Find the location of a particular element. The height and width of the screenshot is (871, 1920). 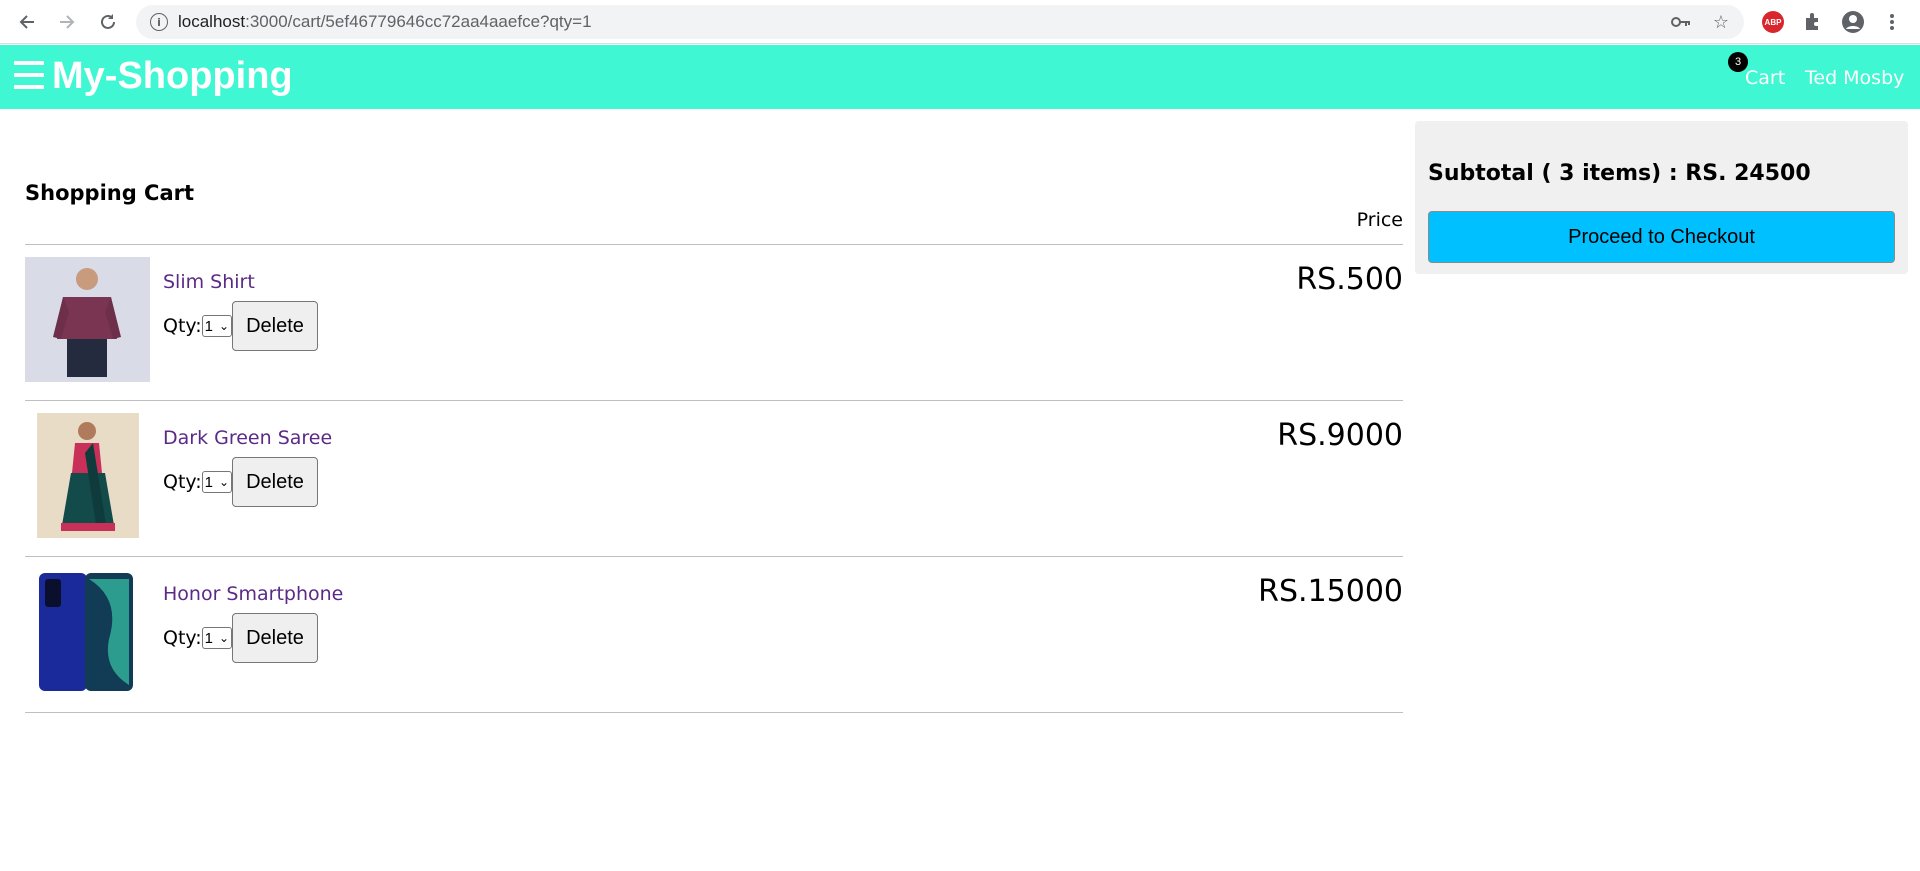

item-price: RS.500 is located at coordinates (1349, 279).